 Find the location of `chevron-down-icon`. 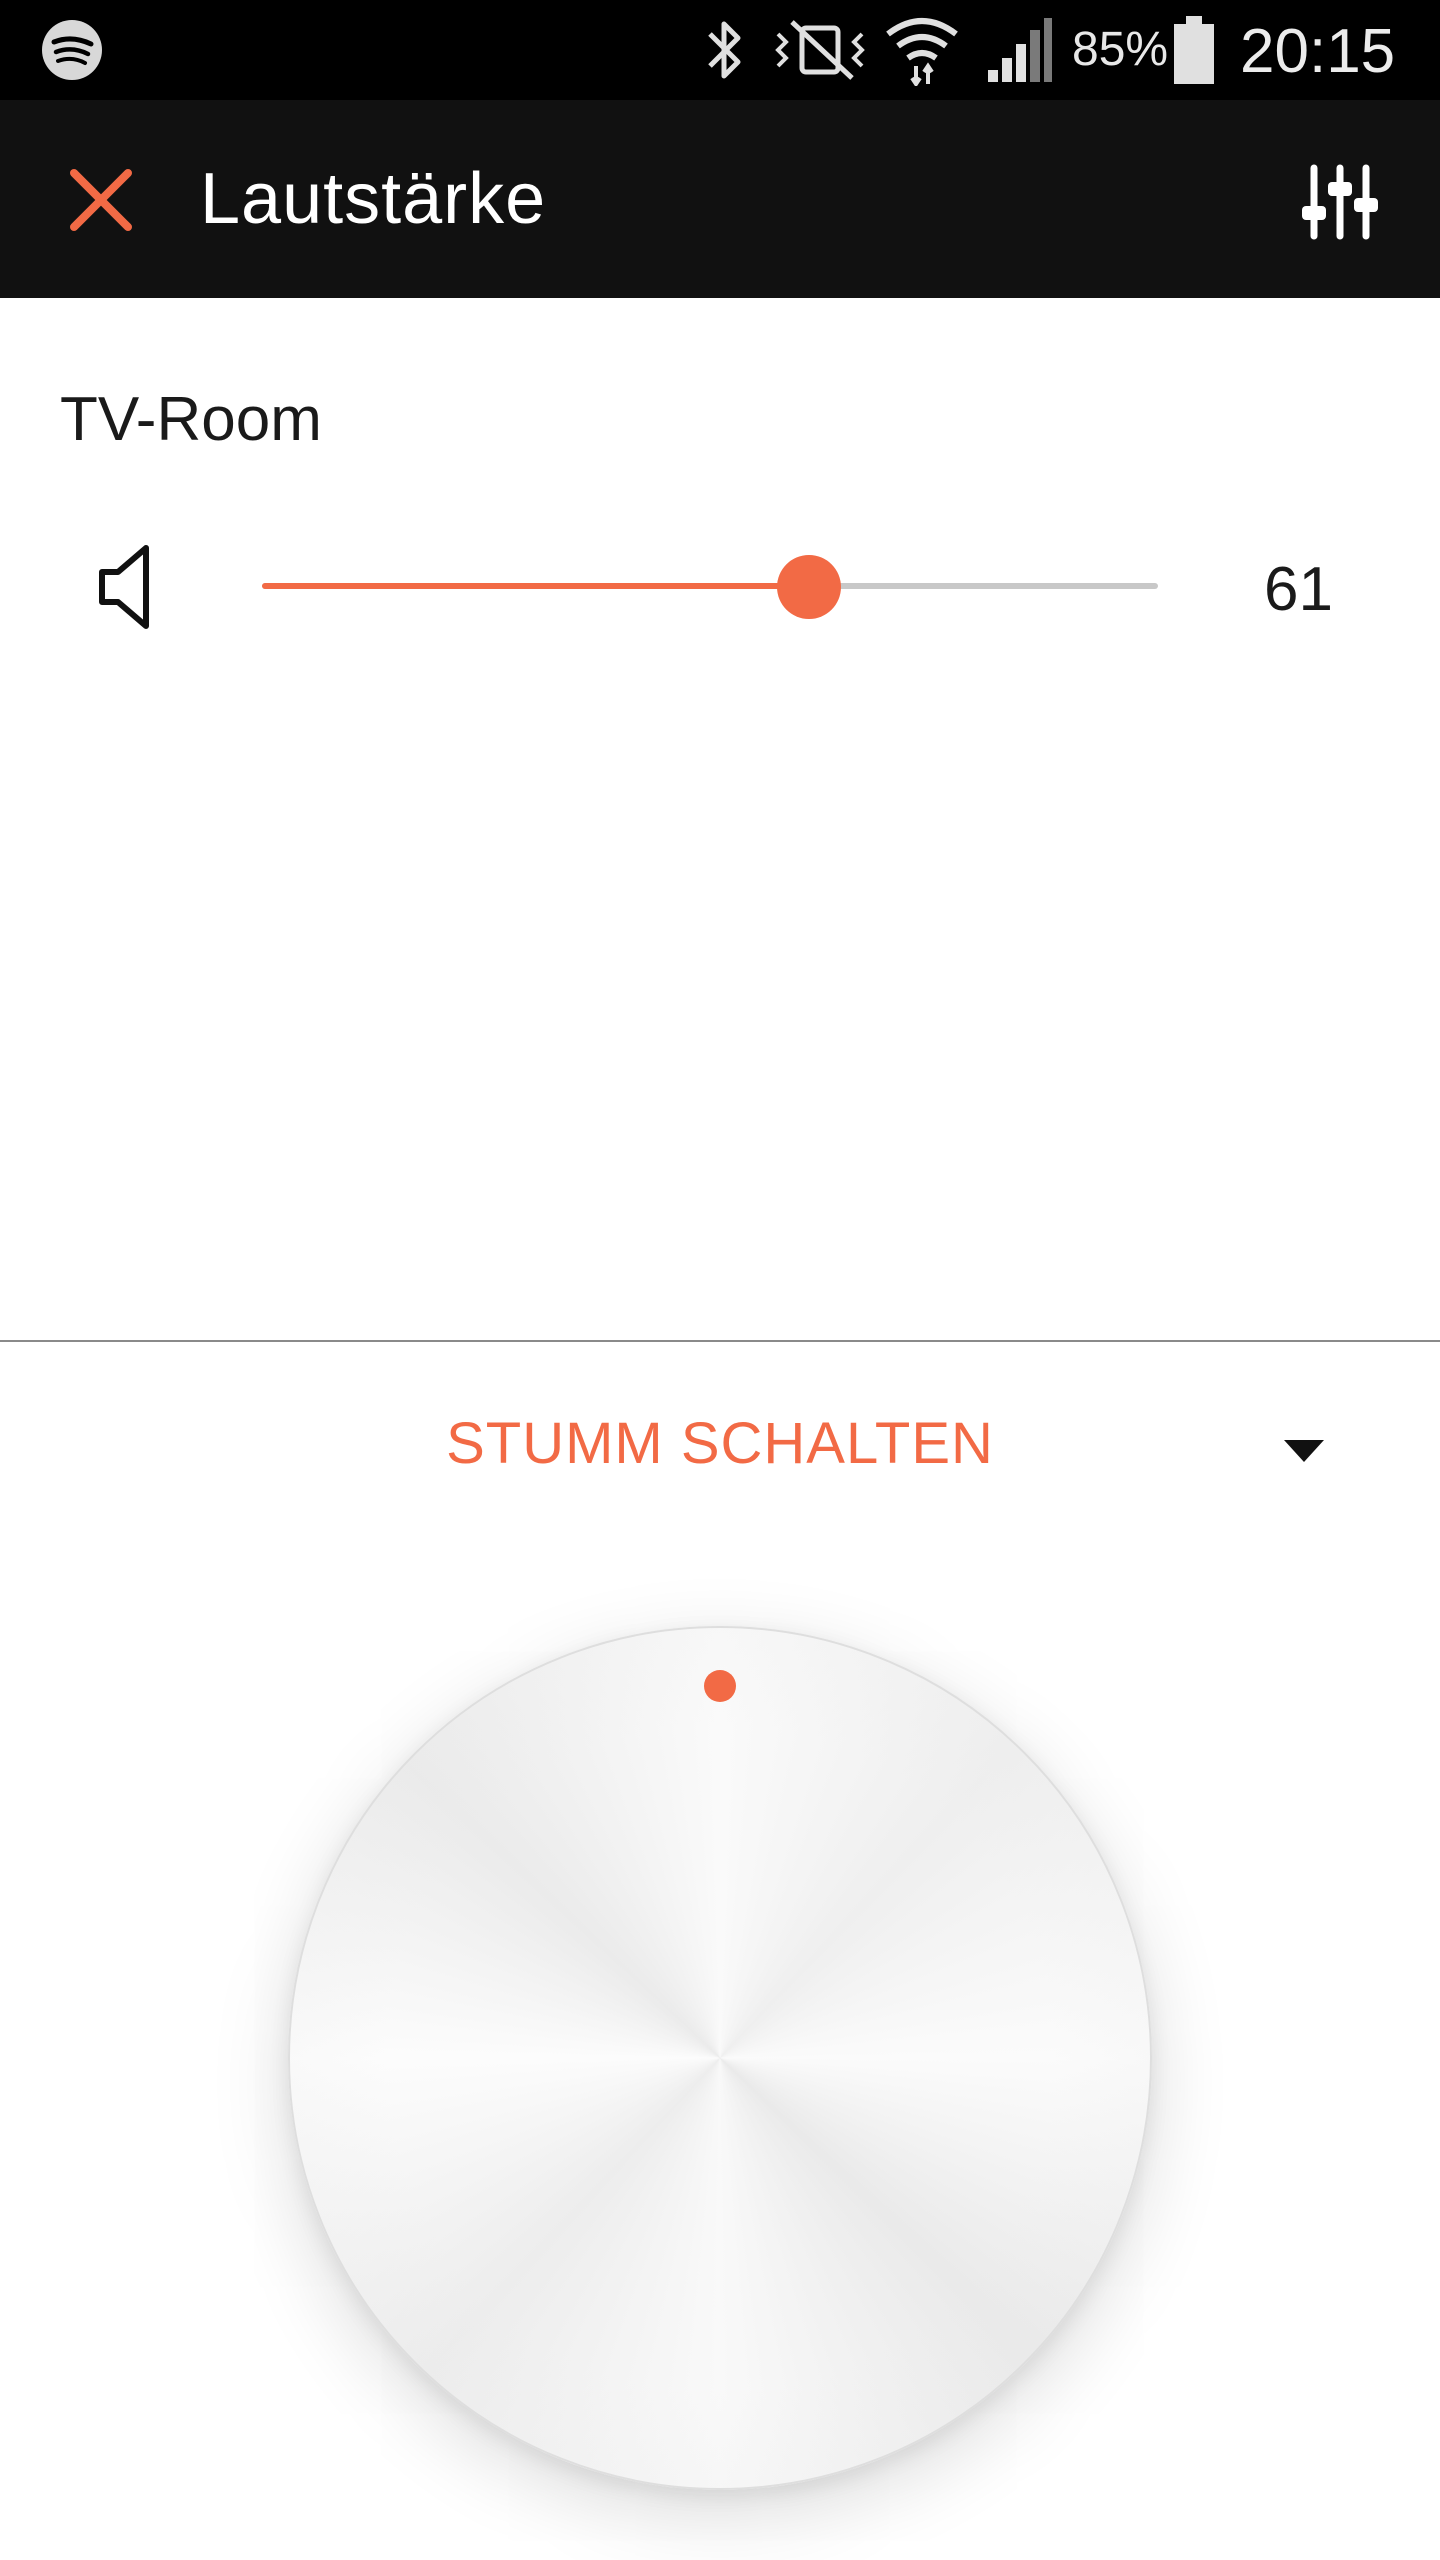

chevron-down-icon is located at coordinates (1304, 1451).